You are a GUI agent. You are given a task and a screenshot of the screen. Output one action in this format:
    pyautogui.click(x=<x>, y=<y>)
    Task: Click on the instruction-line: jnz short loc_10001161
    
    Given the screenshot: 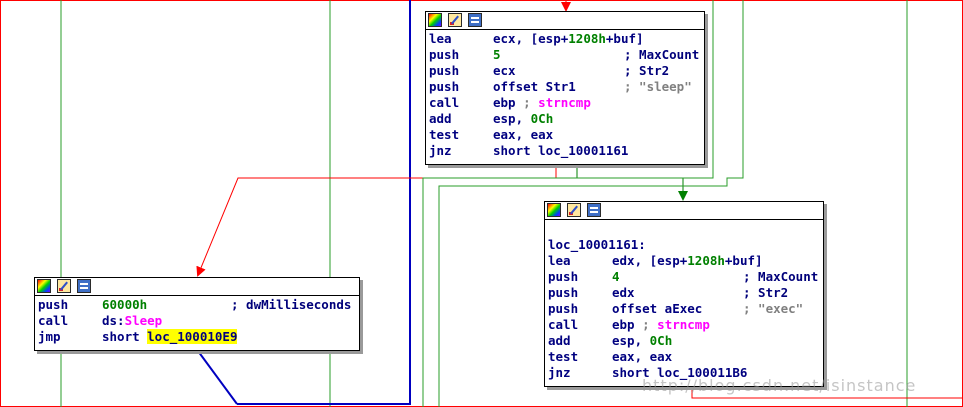 What is the action you would take?
    pyautogui.click(x=566, y=151)
    